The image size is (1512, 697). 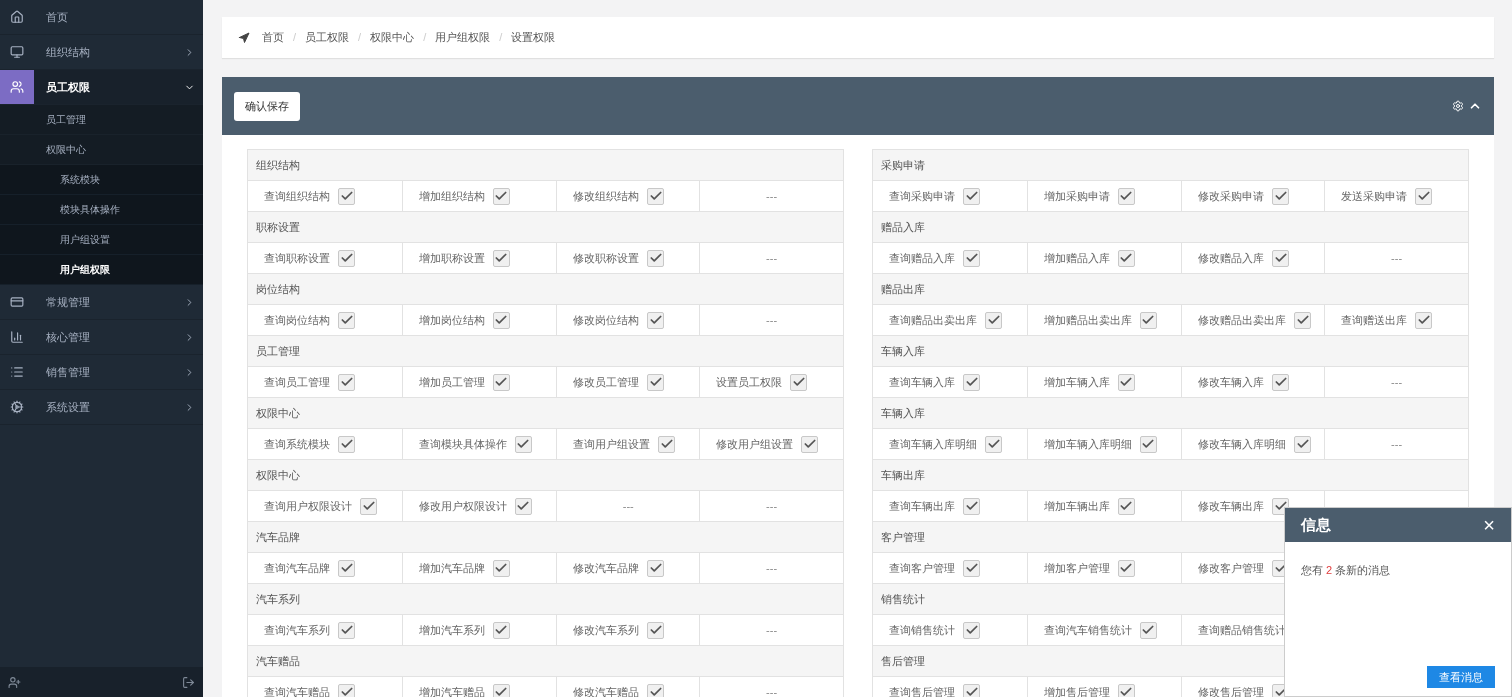 I want to click on nav-item: 销售管理, so click(x=101, y=372).